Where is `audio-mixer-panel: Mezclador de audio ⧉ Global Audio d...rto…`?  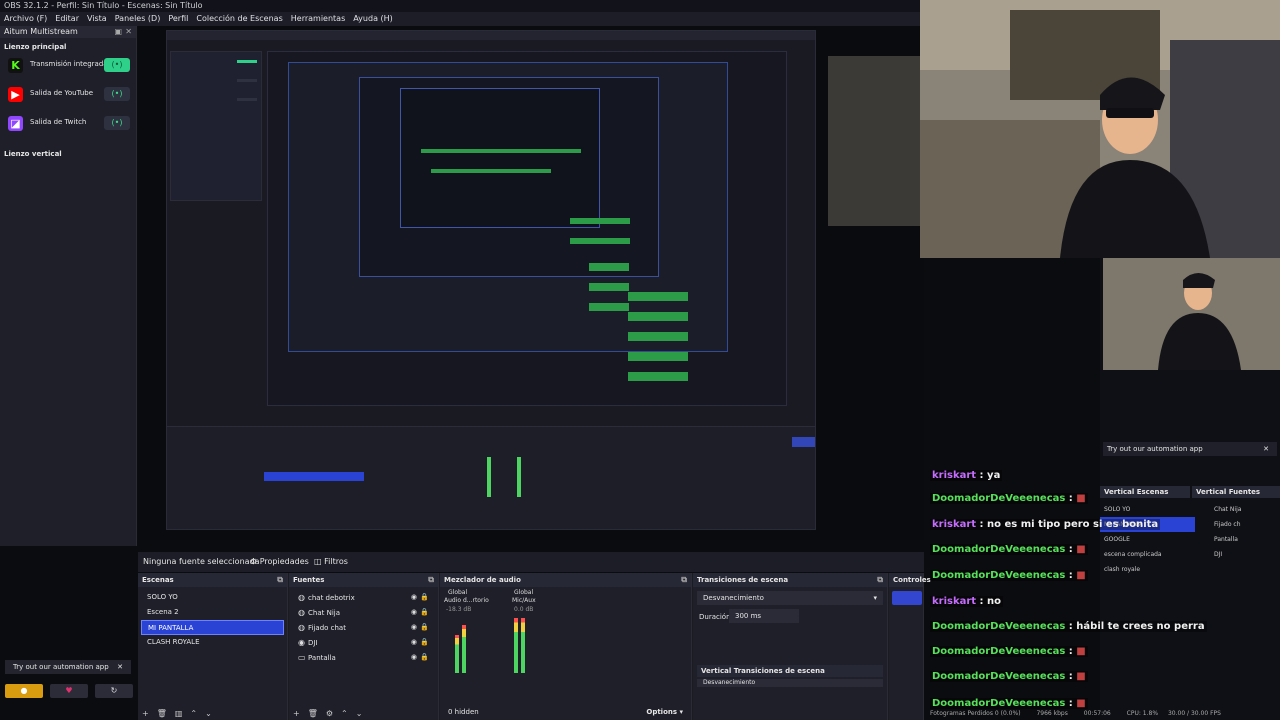
audio-mixer-panel: Mezclador de audio ⧉ Global Audio d...rto… is located at coordinates (566, 646).